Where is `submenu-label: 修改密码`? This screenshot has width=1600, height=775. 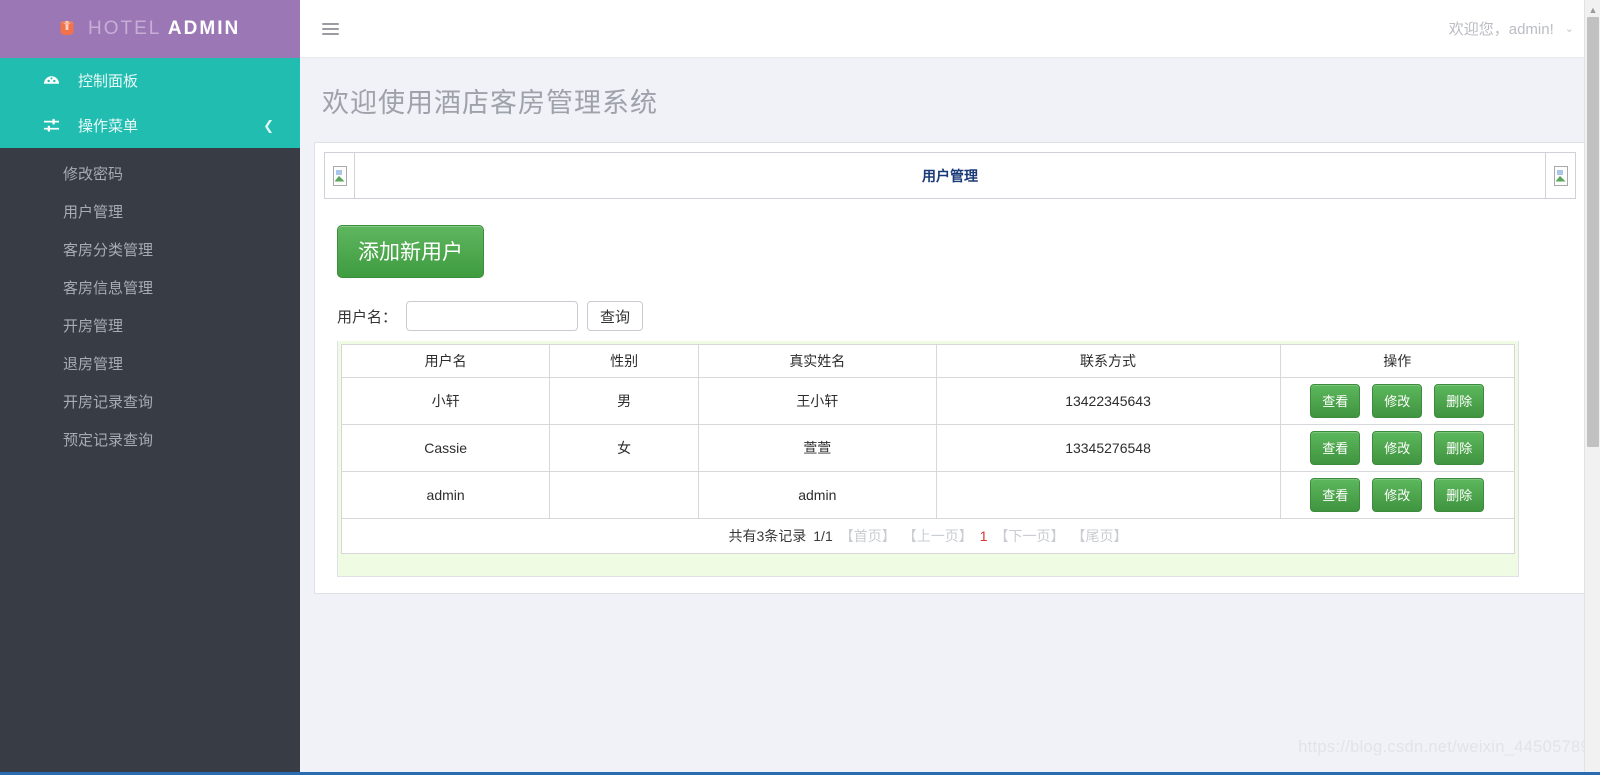
submenu-label: 修改密码 is located at coordinates (93, 174).